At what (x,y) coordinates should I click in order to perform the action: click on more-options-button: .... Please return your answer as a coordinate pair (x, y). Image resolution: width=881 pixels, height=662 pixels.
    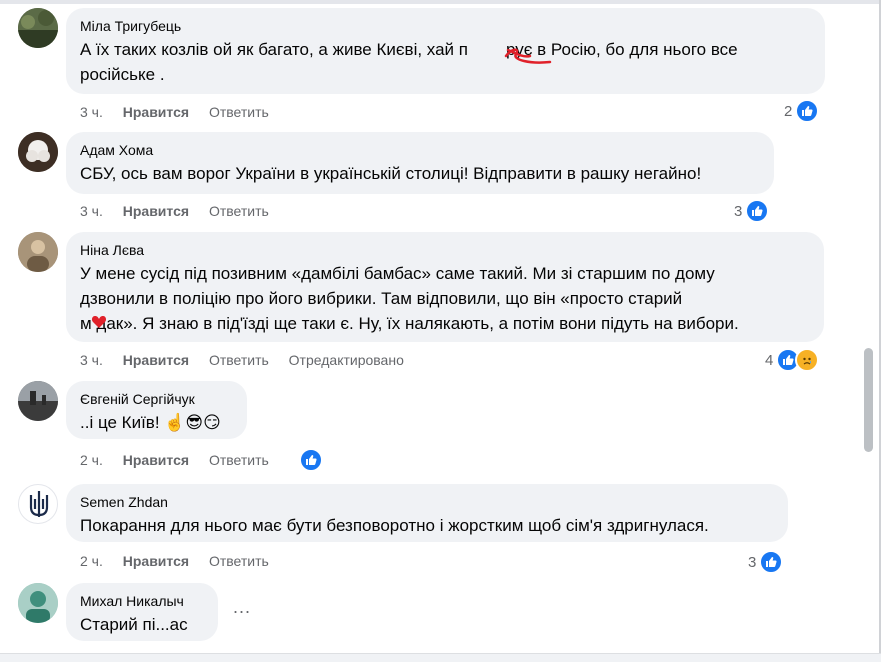
    Looking at the image, I should click on (242, 607).